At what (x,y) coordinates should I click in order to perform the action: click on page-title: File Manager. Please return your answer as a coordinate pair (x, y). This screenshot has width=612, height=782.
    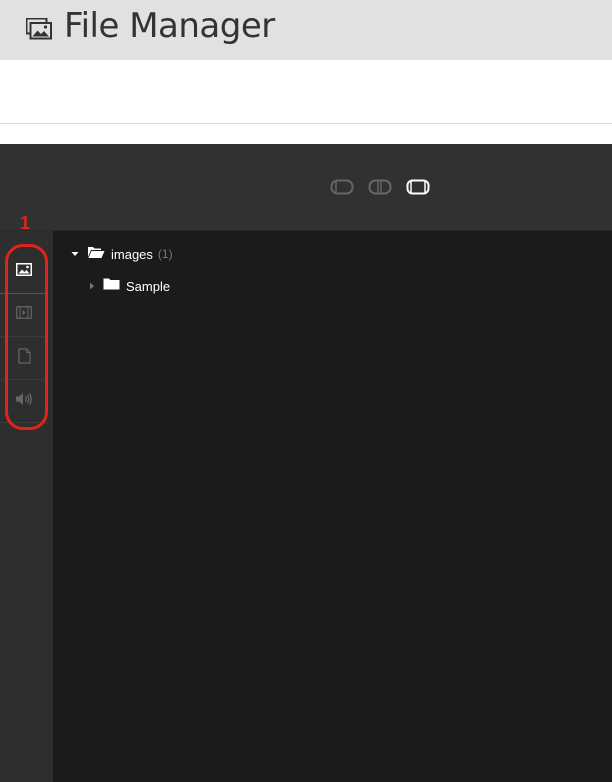
    Looking at the image, I should click on (169, 26).